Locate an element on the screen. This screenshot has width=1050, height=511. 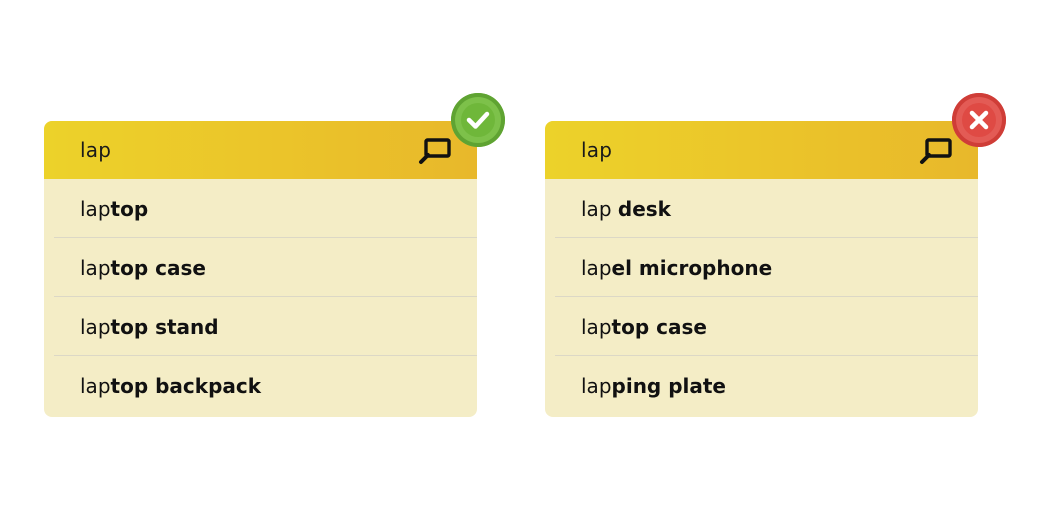
suggestion-item: lap top backpack is located at coordinates (260, 385).